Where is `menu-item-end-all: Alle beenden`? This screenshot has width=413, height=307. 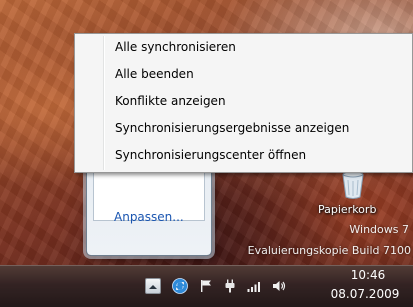 menu-item-end-all: Alle beenden is located at coordinates (154, 74).